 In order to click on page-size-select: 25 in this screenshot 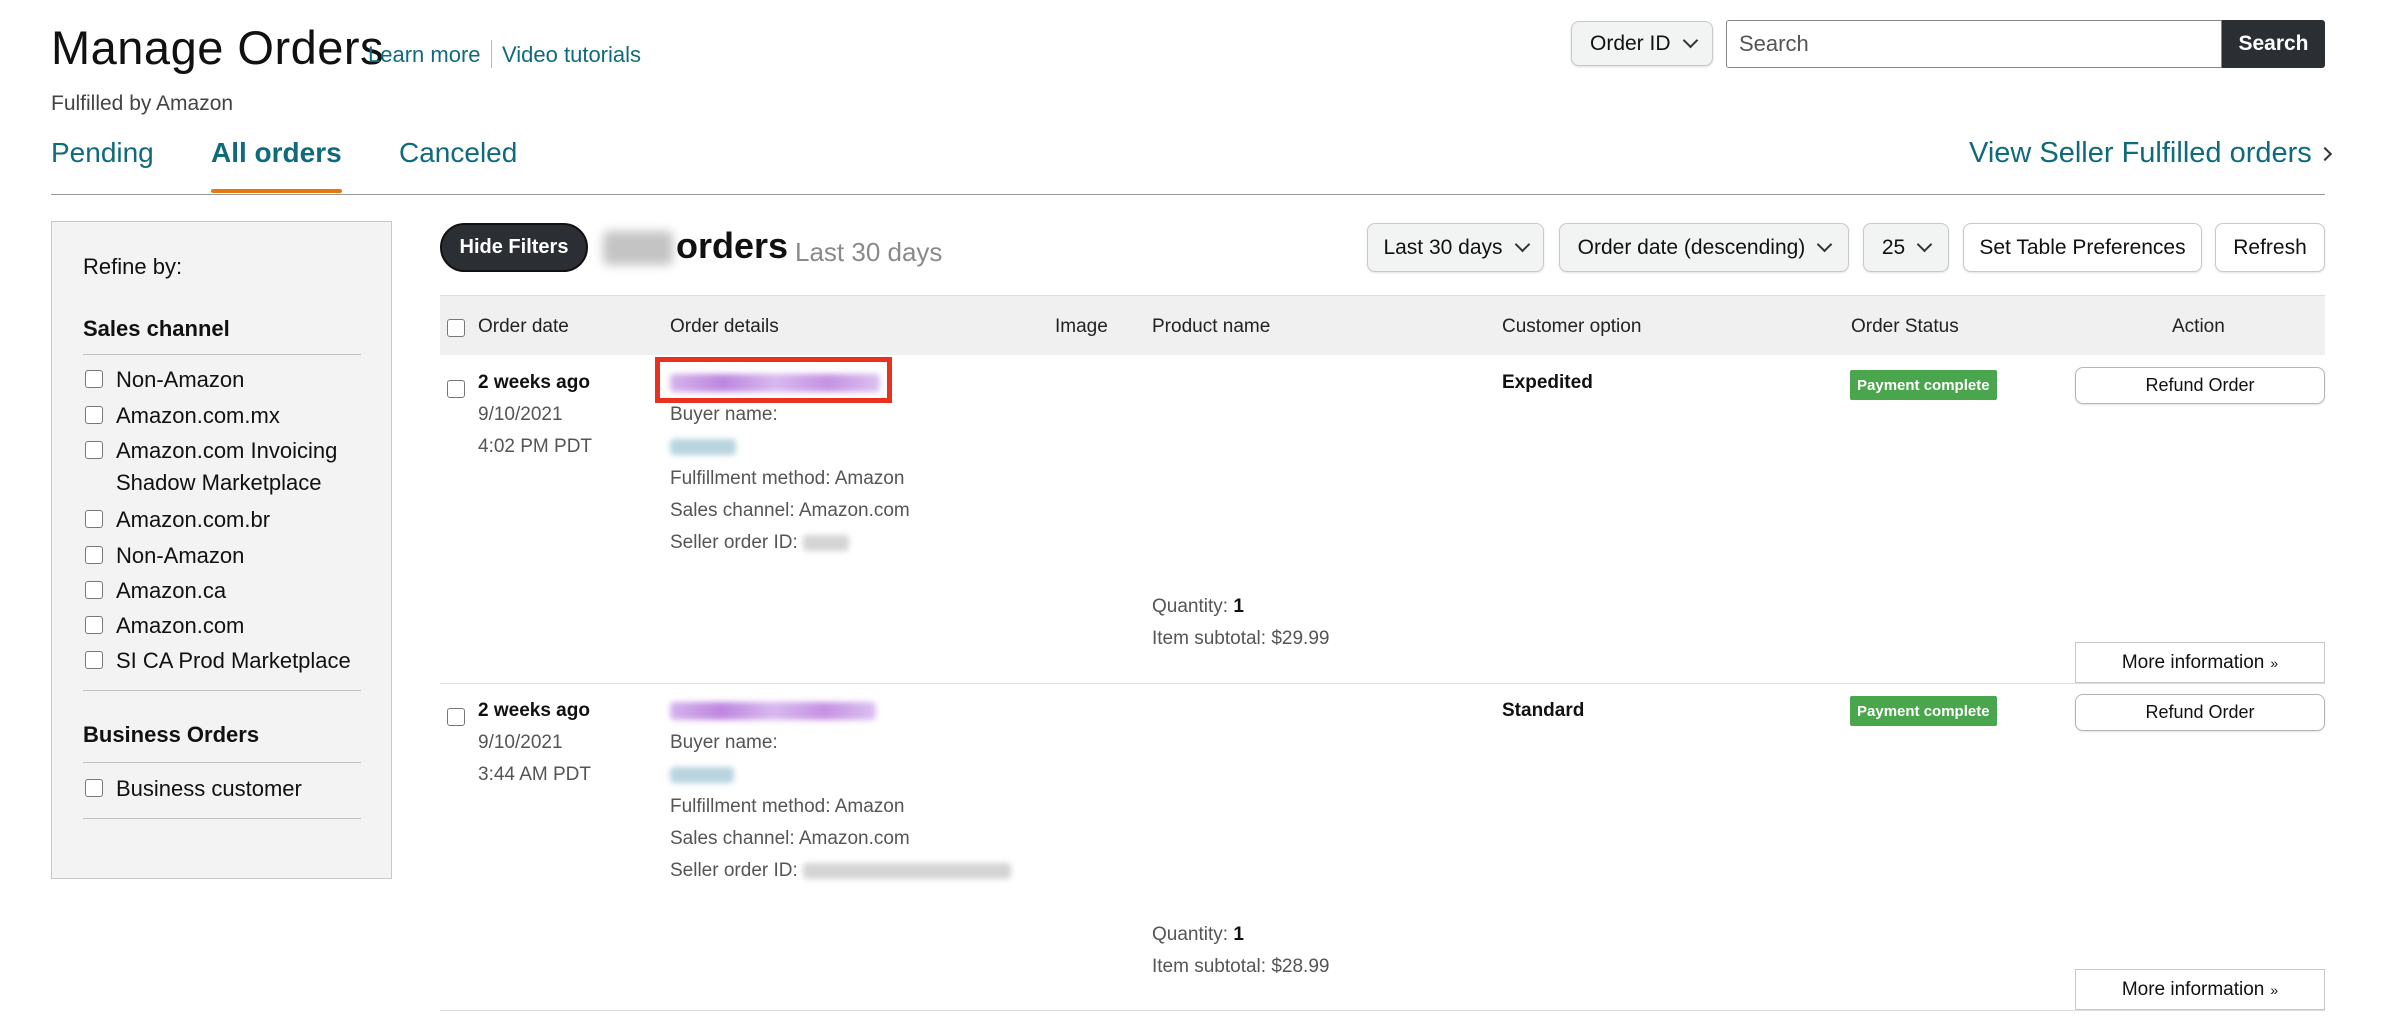, I will do `click(1906, 247)`.